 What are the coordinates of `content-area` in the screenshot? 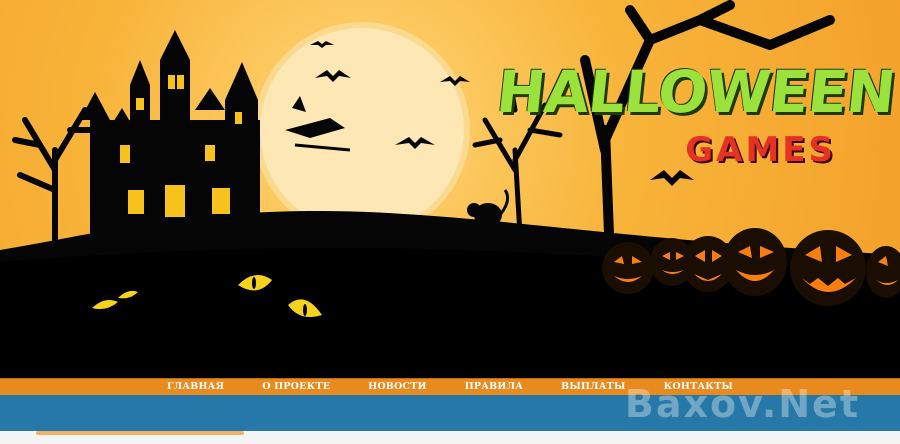 It's located at (450, 437).